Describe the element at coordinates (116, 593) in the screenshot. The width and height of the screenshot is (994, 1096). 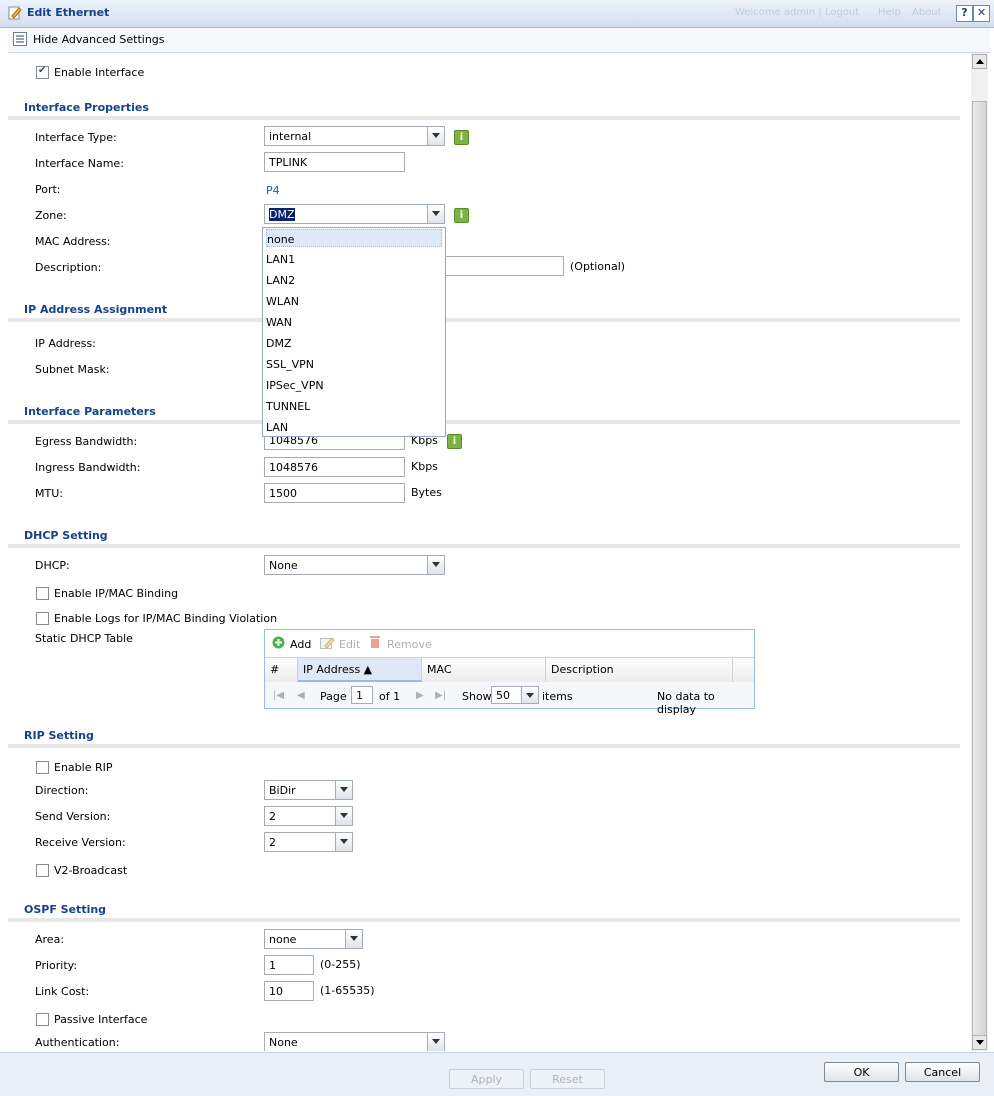
I see `ip-mac-binding-label: Enable IP/MAC Binding` at that location.